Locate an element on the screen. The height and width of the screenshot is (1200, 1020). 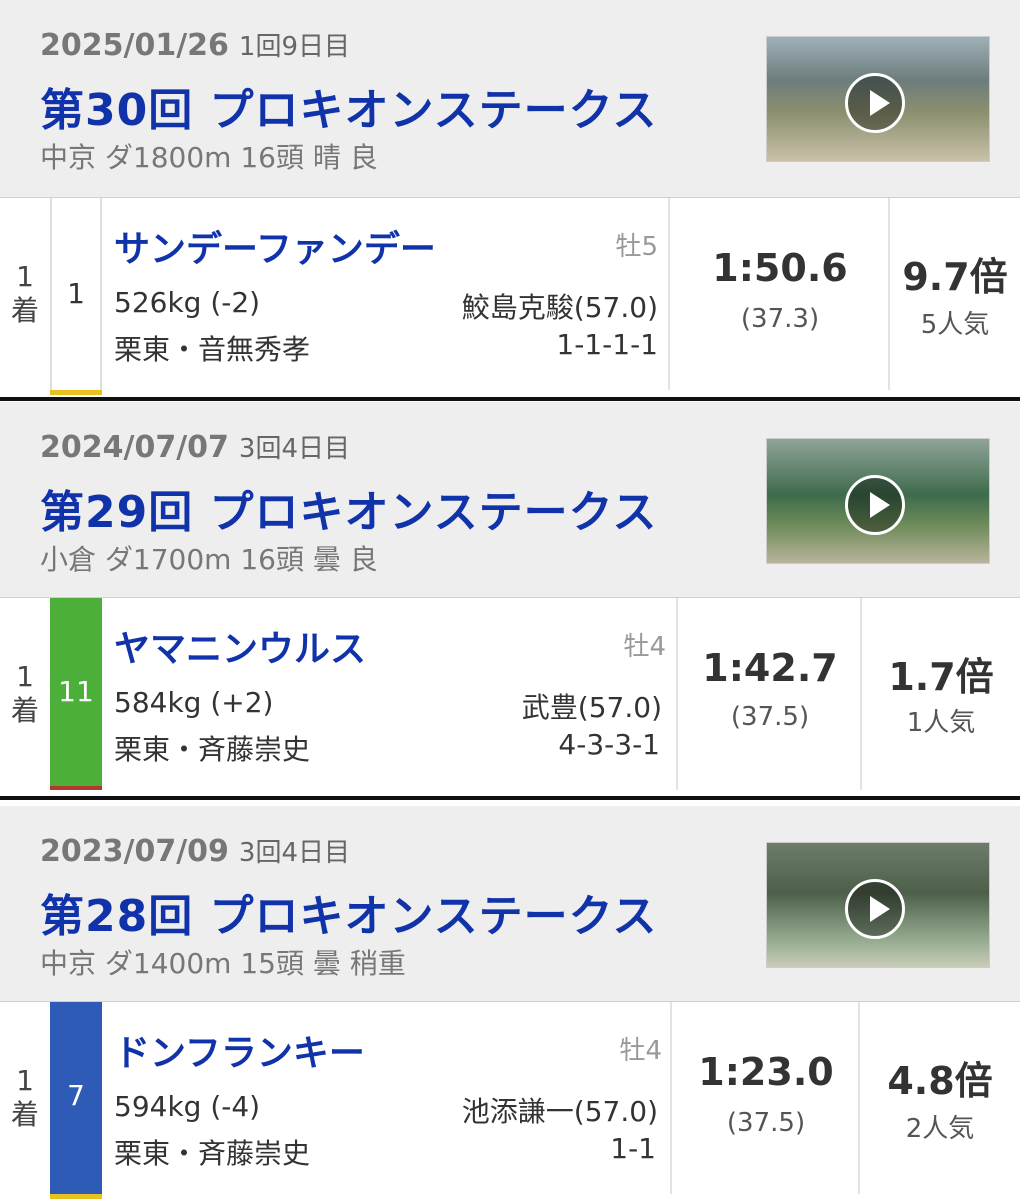
race-date-line: 2023/07/09 3回4日目 is located at coordinates (195, 850).